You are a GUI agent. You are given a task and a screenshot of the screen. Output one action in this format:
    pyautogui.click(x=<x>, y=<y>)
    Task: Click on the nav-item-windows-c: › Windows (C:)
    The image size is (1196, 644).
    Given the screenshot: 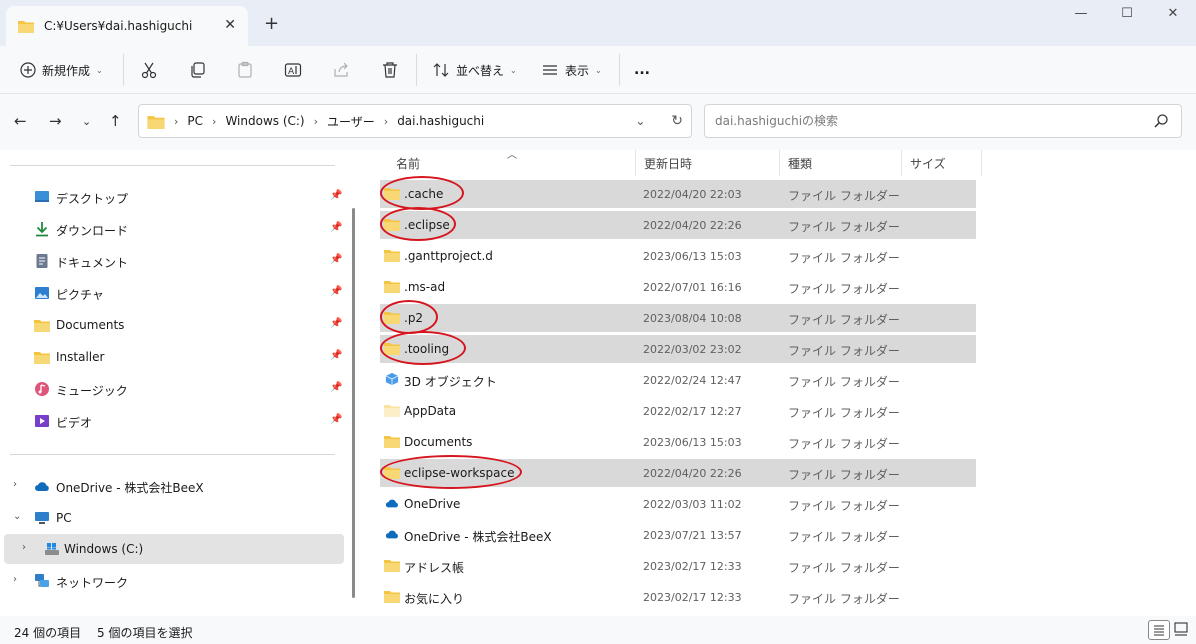 What is the action you would take?
    pyautogui.click(x=174, y=549)
    